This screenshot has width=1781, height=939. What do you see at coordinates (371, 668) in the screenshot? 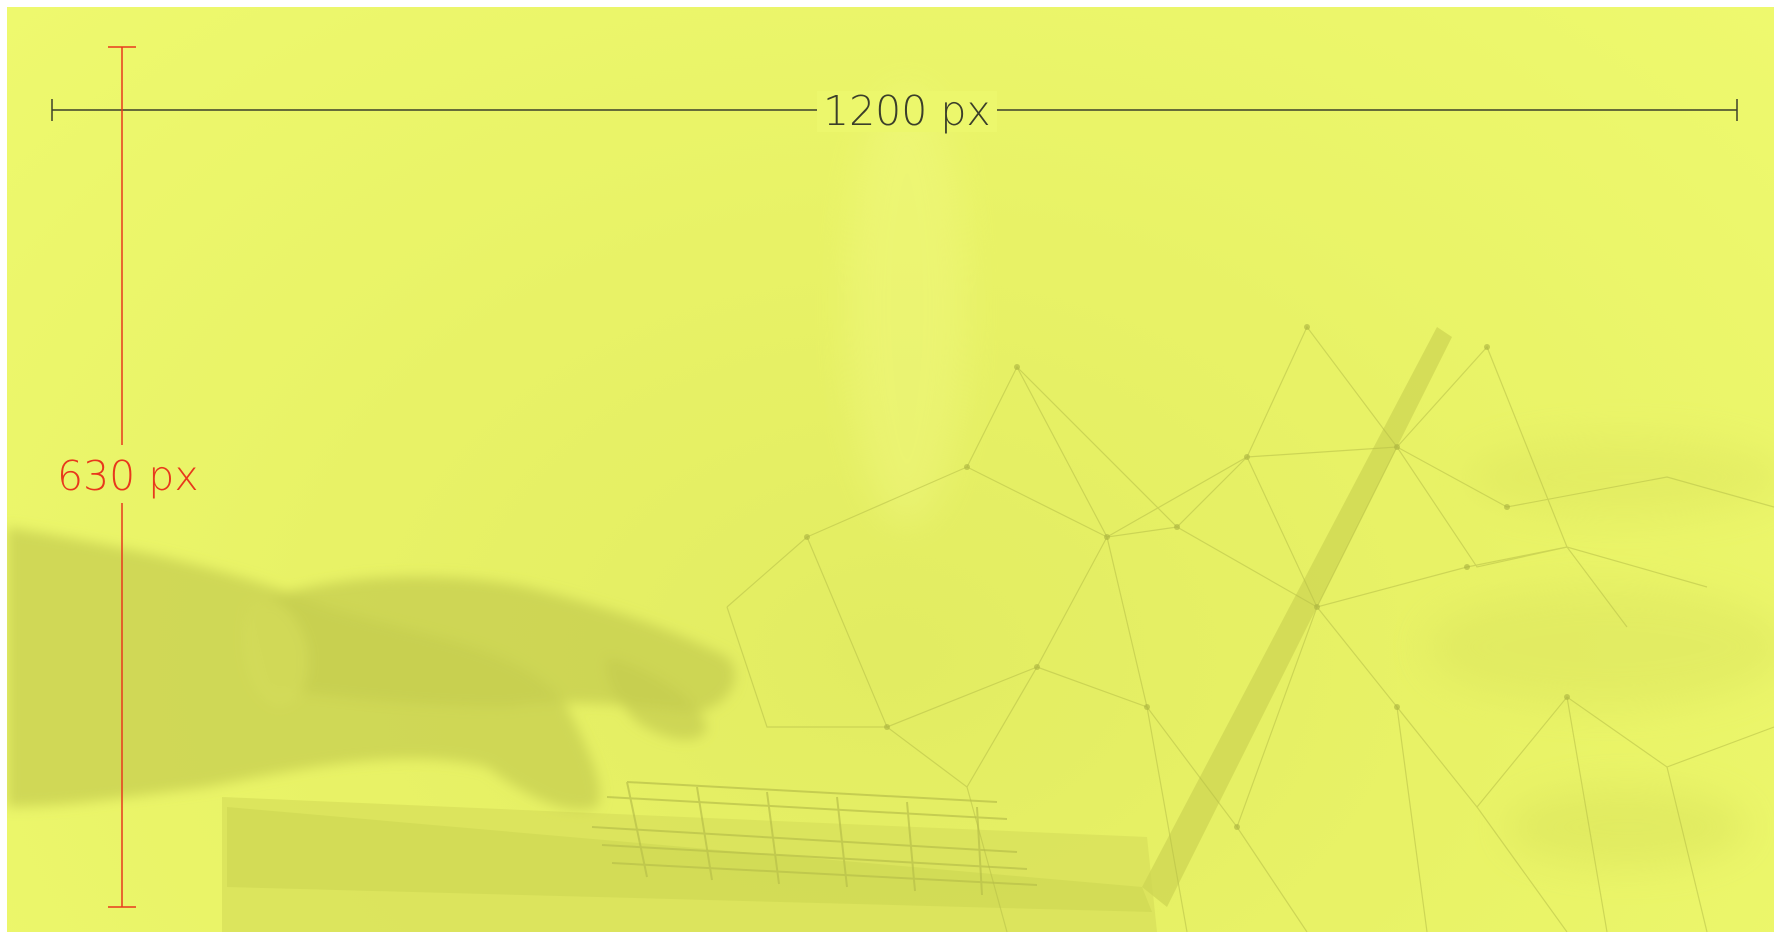
I see `hands-icon` at bounding box center [371, 668].